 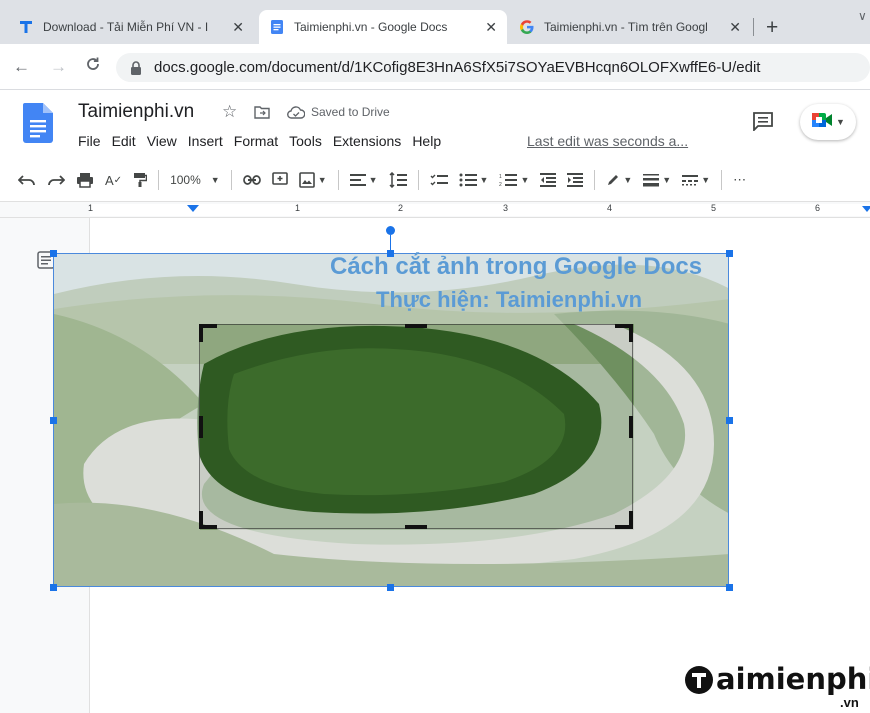 What do you see at coordinates (416, 527) in the screenshot?
I see `crop-edge-bottom` at bounding box center [416, 527].